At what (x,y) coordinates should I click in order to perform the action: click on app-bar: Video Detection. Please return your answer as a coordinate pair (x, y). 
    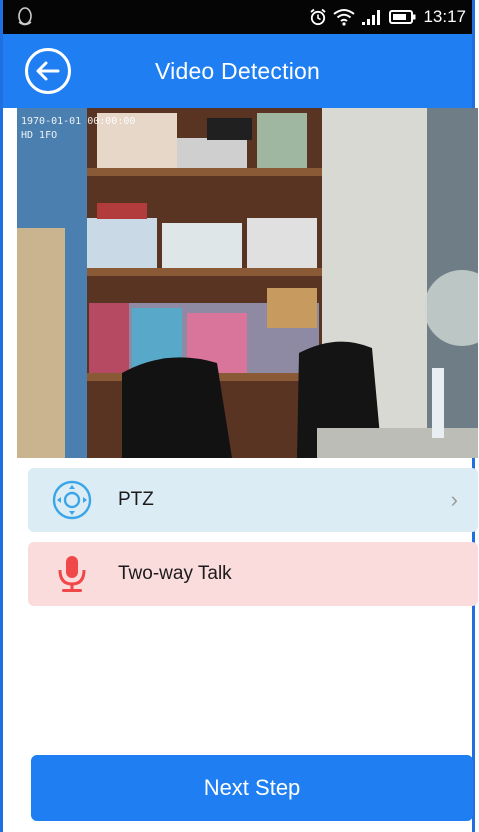
    Looking at the image, I should click on (237, 71).